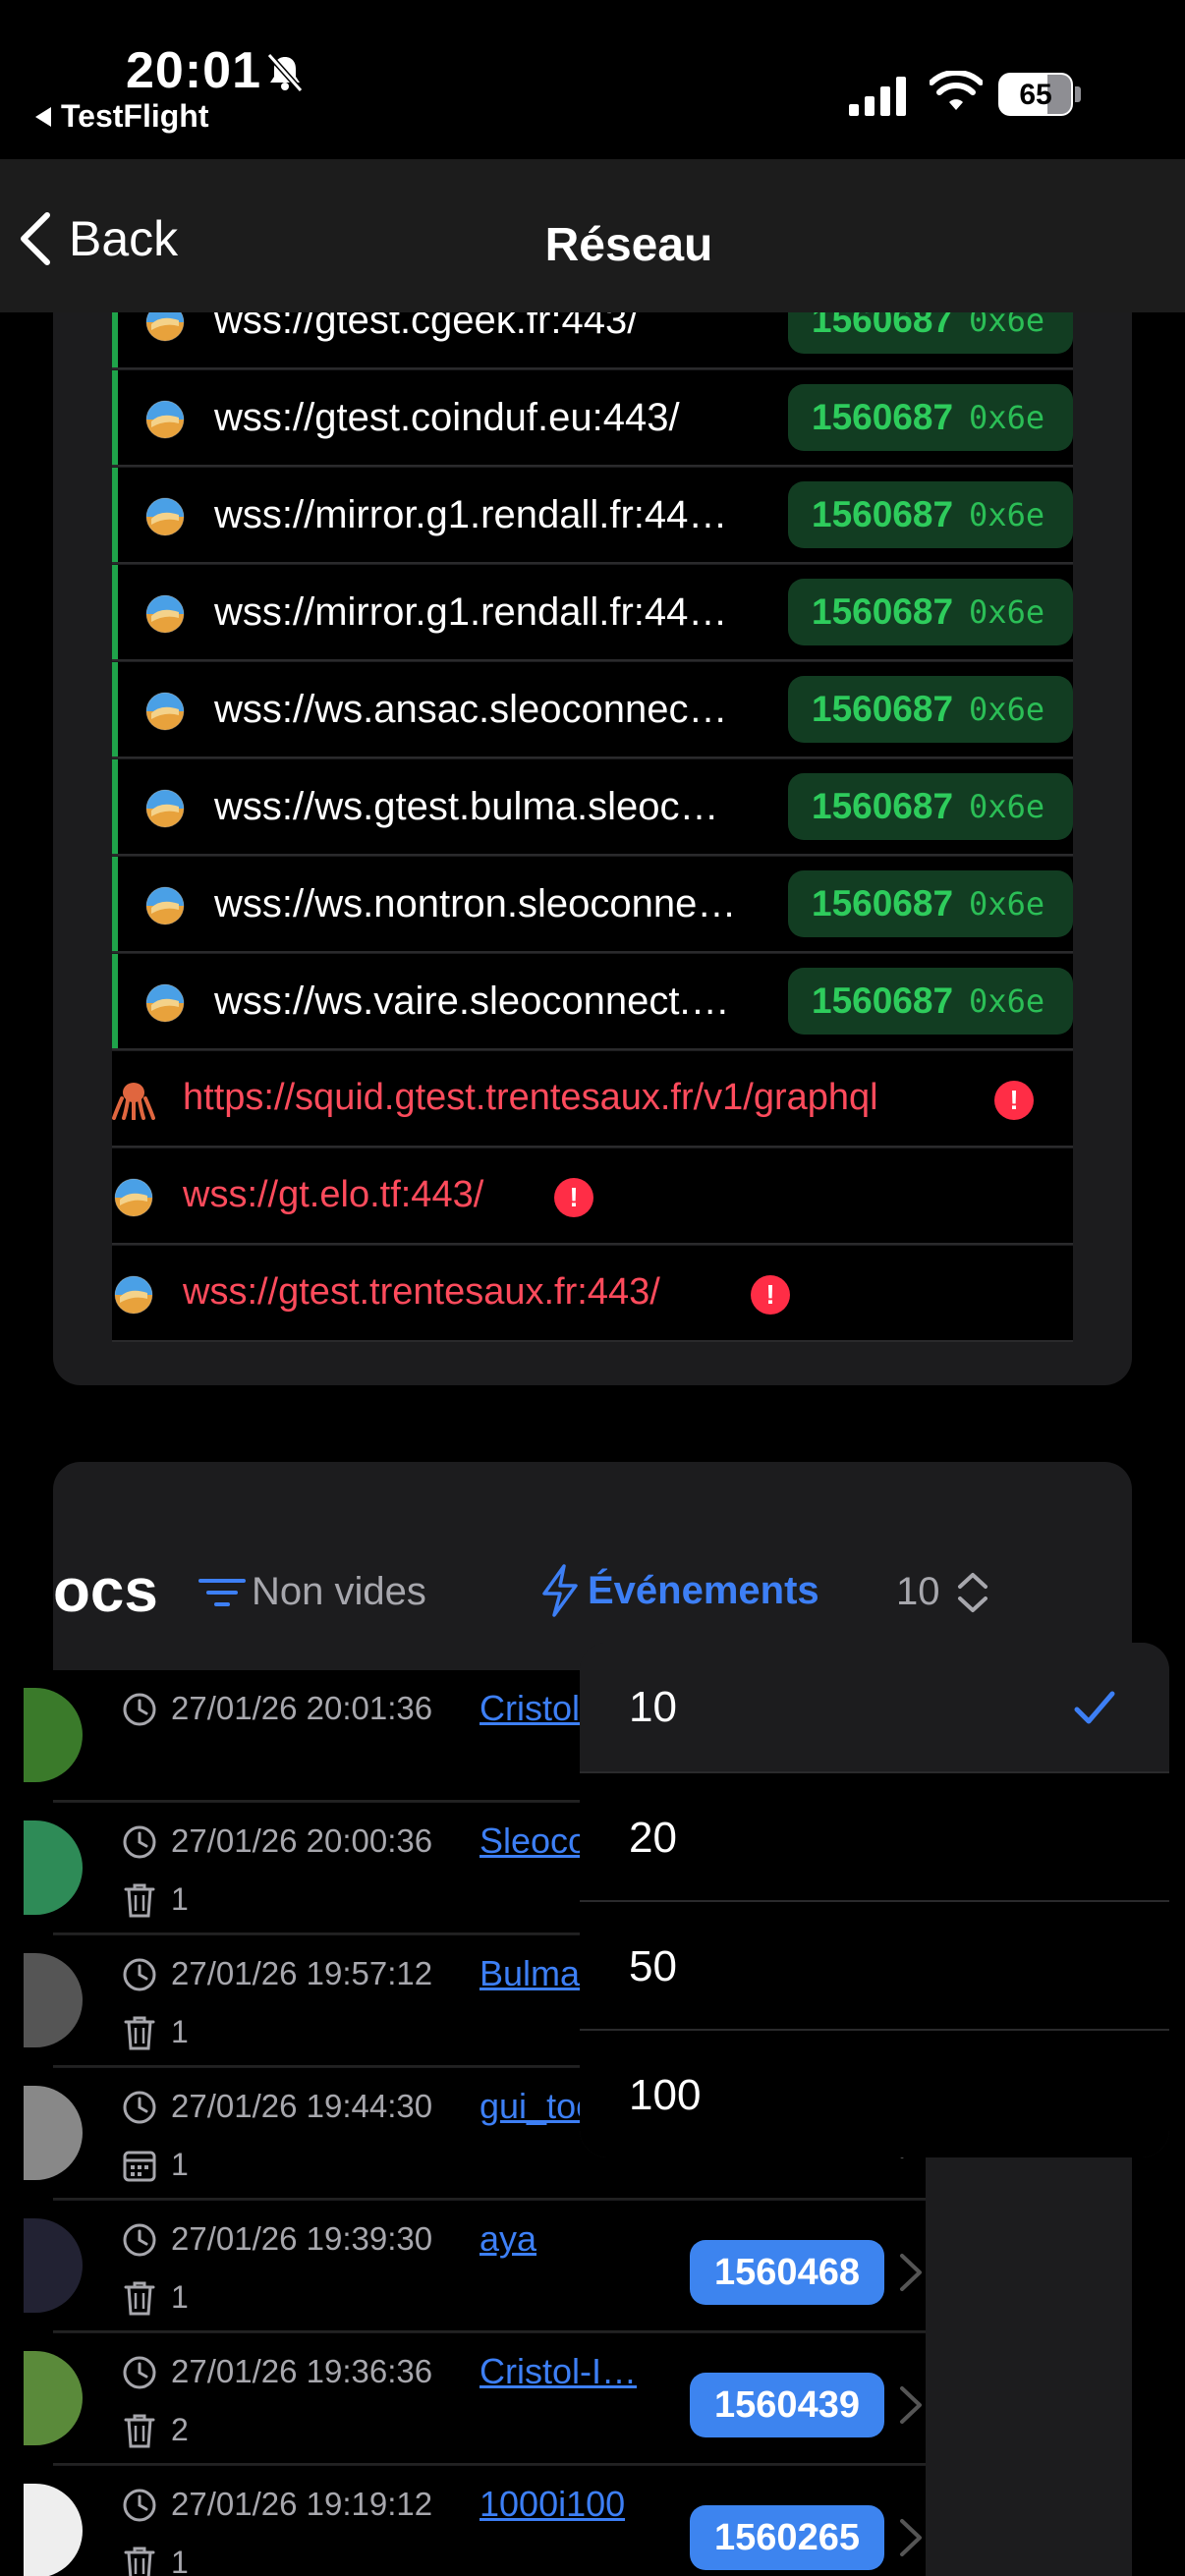 This screenshot has height=2576, width=1185. What do you see at coordinates (180, 2429) in the screenshot?
I see `event-count: 2` at bounding box center [180, 2429].